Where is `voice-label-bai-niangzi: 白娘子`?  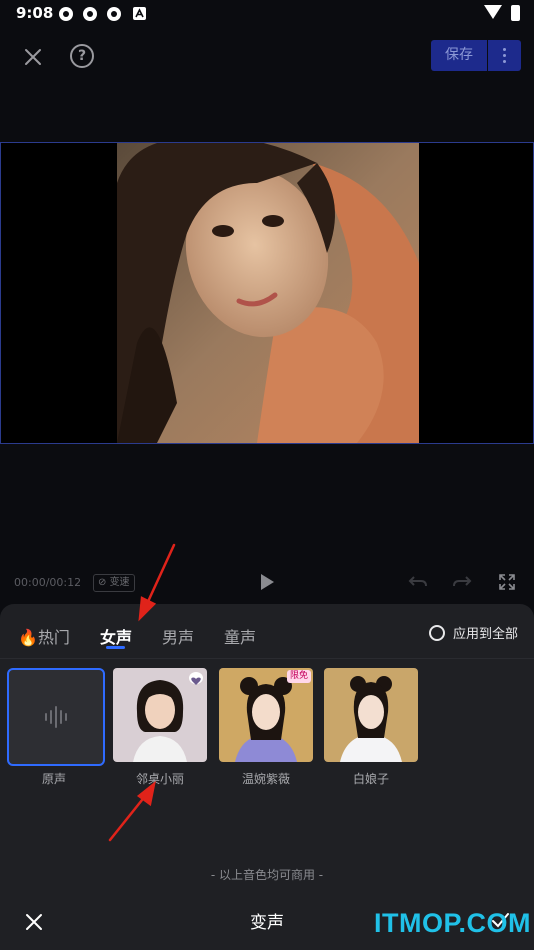 voice-label-bai-niangzi: 白娘子 is located at coordinates (370, 779).